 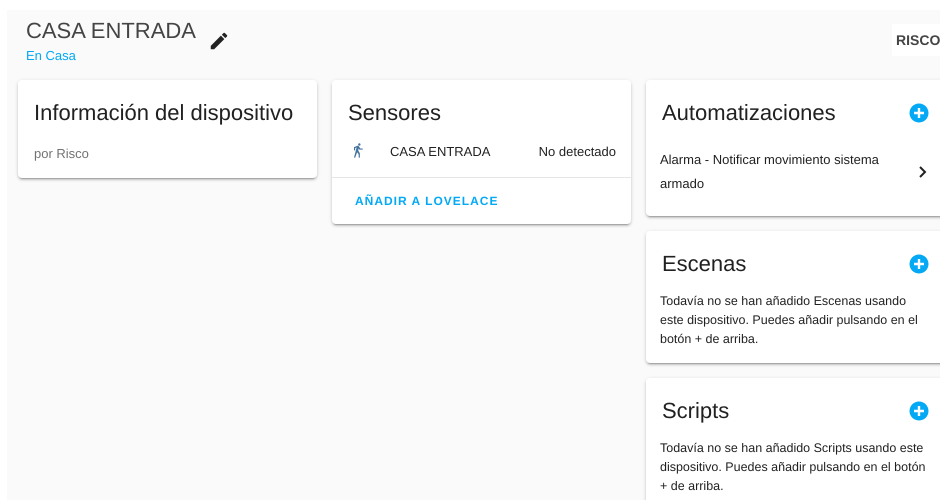 What do you see at coordinates (923, 172) in the screenshot?
I see `chevron-right-icon` at bounding box center [923, 172].